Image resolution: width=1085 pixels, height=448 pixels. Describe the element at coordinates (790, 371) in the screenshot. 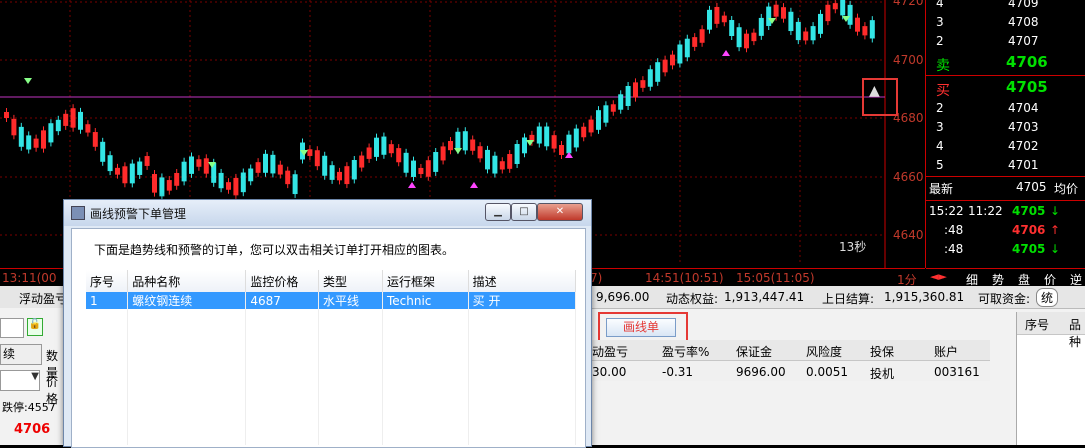

I see `positions-row: 30.00 -0.31 9696.00 0.0051 投机 003161` at that location.